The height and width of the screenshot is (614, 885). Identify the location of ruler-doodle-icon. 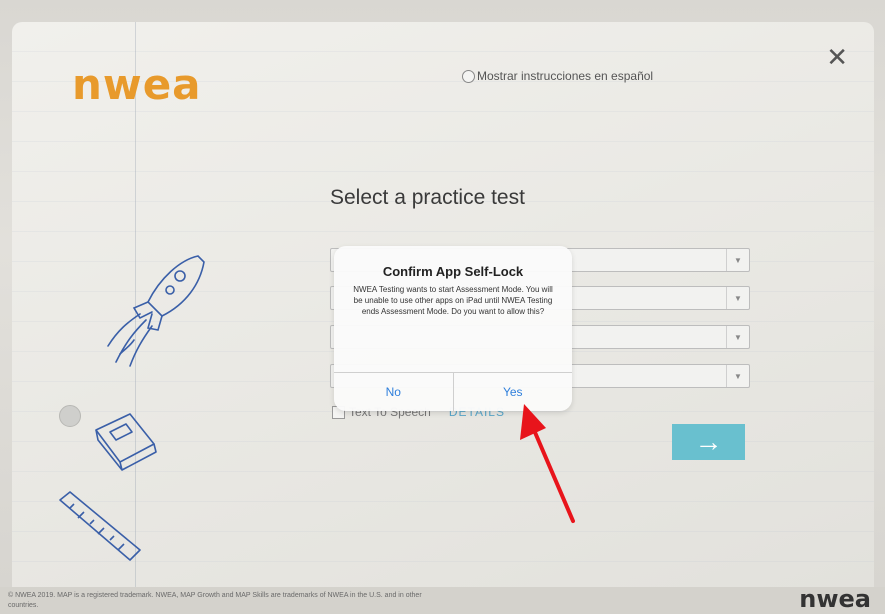
(100, 526).